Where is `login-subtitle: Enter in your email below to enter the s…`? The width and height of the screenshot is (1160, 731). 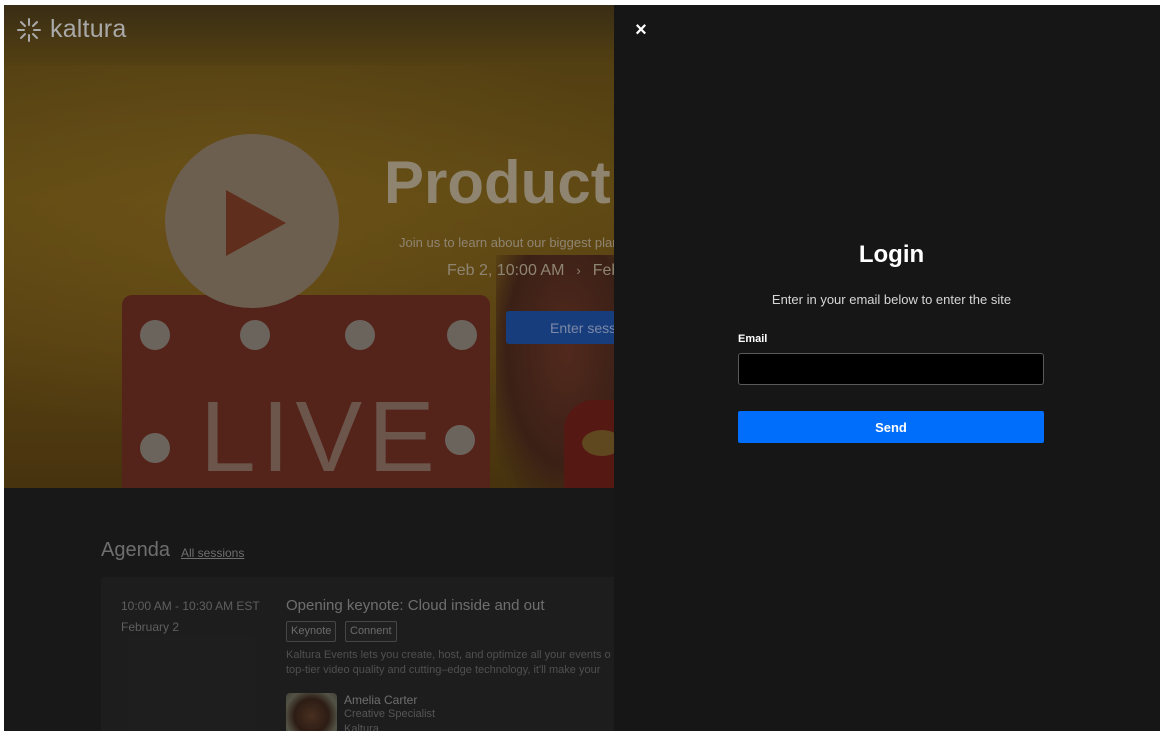 login-subtitle: Enter in your email below to enter the s… is located at coordinates (891, 299).